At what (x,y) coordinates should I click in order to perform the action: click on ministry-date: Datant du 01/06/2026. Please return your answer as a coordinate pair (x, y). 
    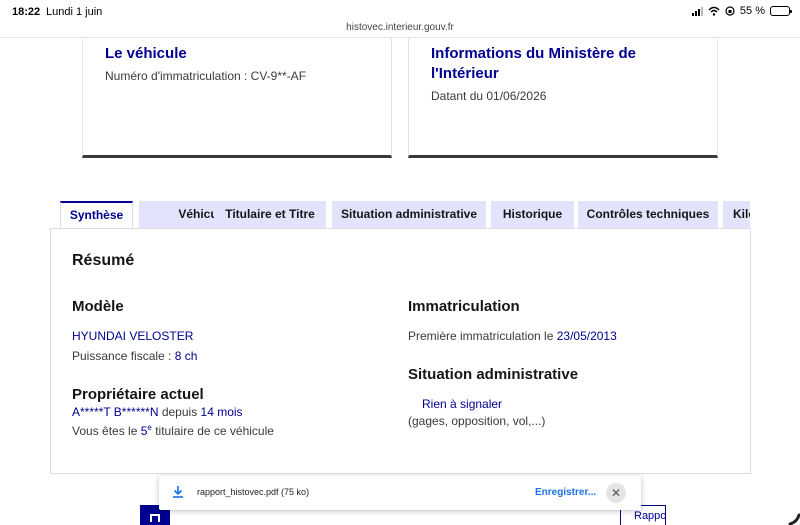
    Looking at the image, I should click on (489, 96).